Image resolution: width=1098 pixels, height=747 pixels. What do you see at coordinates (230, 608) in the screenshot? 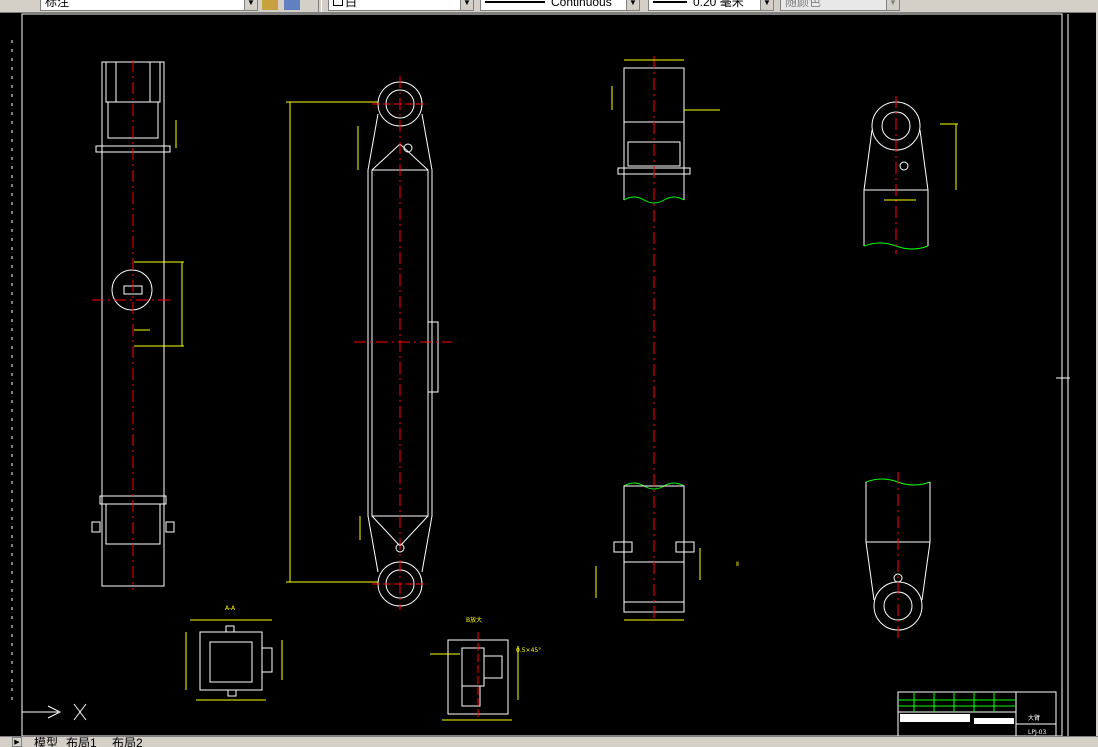
I see `section-label: A-A` at bounding box center [230, 608].